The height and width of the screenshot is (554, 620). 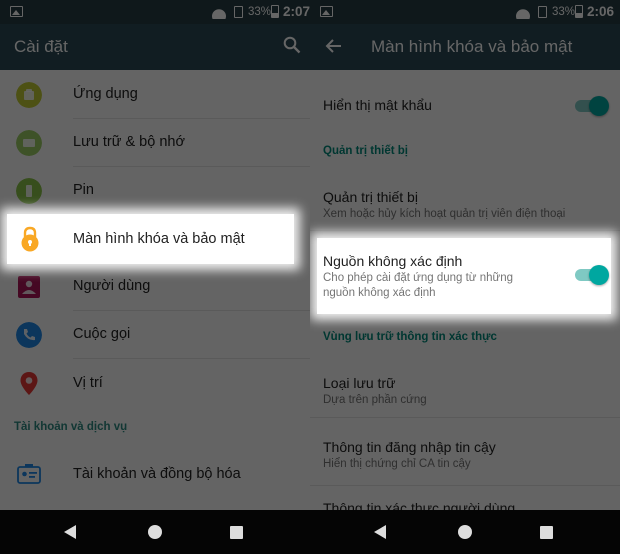 What do you see at coordinates (41, 46) in the screenshot?
I see `page-title: Cài đặt` at bounding box center [41, 46].